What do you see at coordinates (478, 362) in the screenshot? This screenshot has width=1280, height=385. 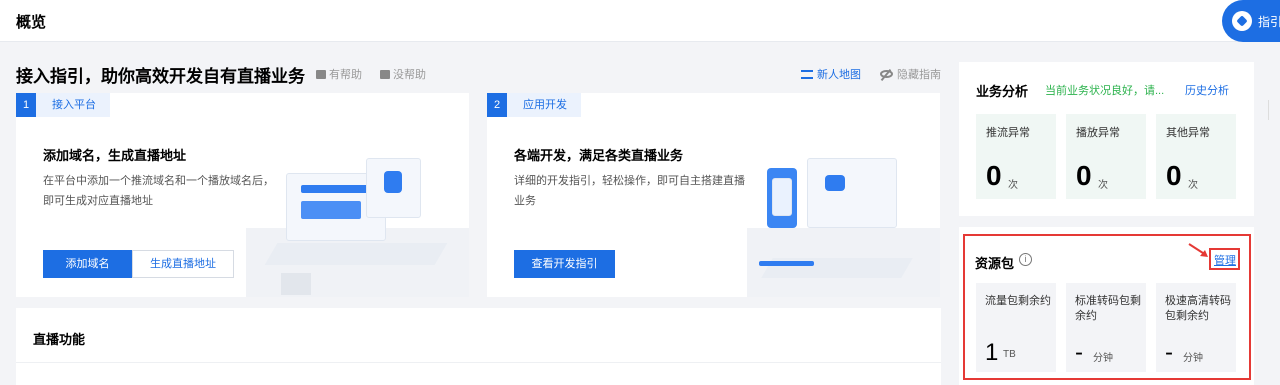 I see `divider` at bounding box center [478, 362].